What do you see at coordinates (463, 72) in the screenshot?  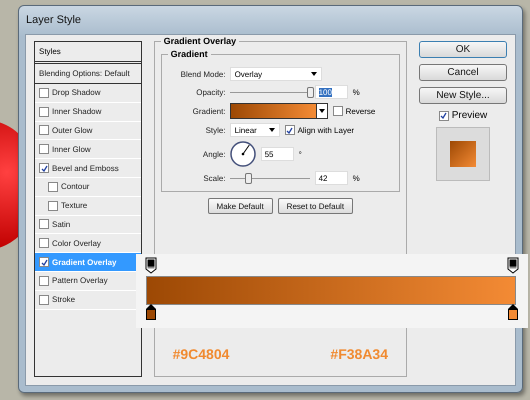 I see `dialog-button: Cancel` at bounding box center [463, 72].